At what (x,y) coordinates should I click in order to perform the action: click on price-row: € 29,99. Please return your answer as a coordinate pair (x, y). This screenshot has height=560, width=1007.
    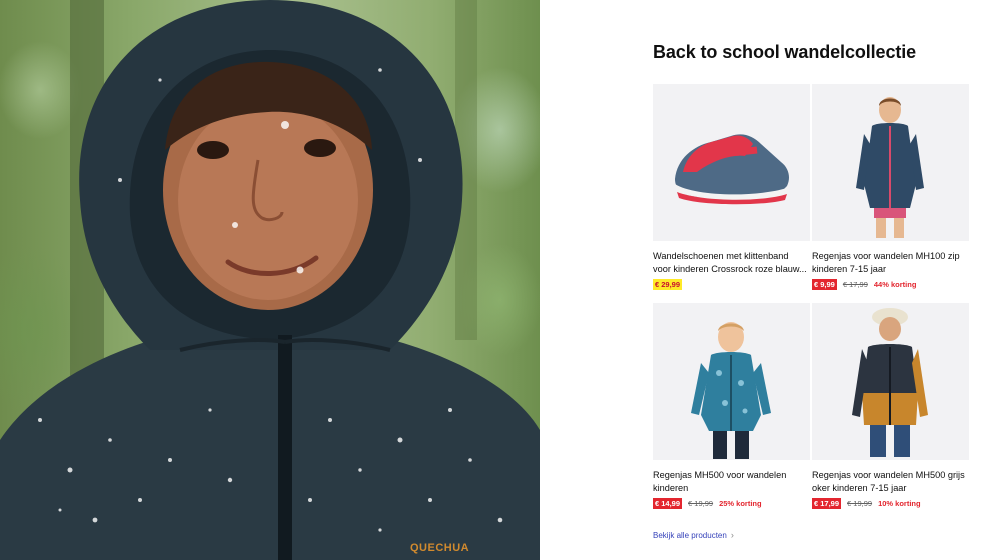
    Looking at the image, I should click on (731, 284).